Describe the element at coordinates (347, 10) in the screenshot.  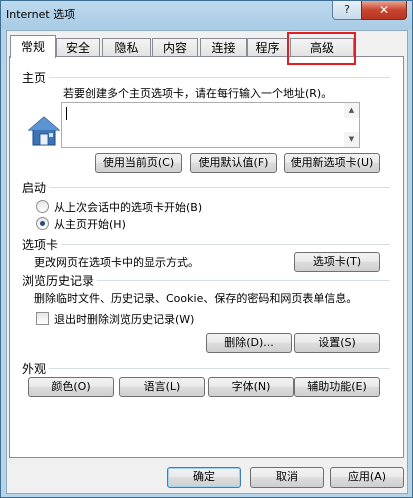
I see `help-button: ?` at that location.